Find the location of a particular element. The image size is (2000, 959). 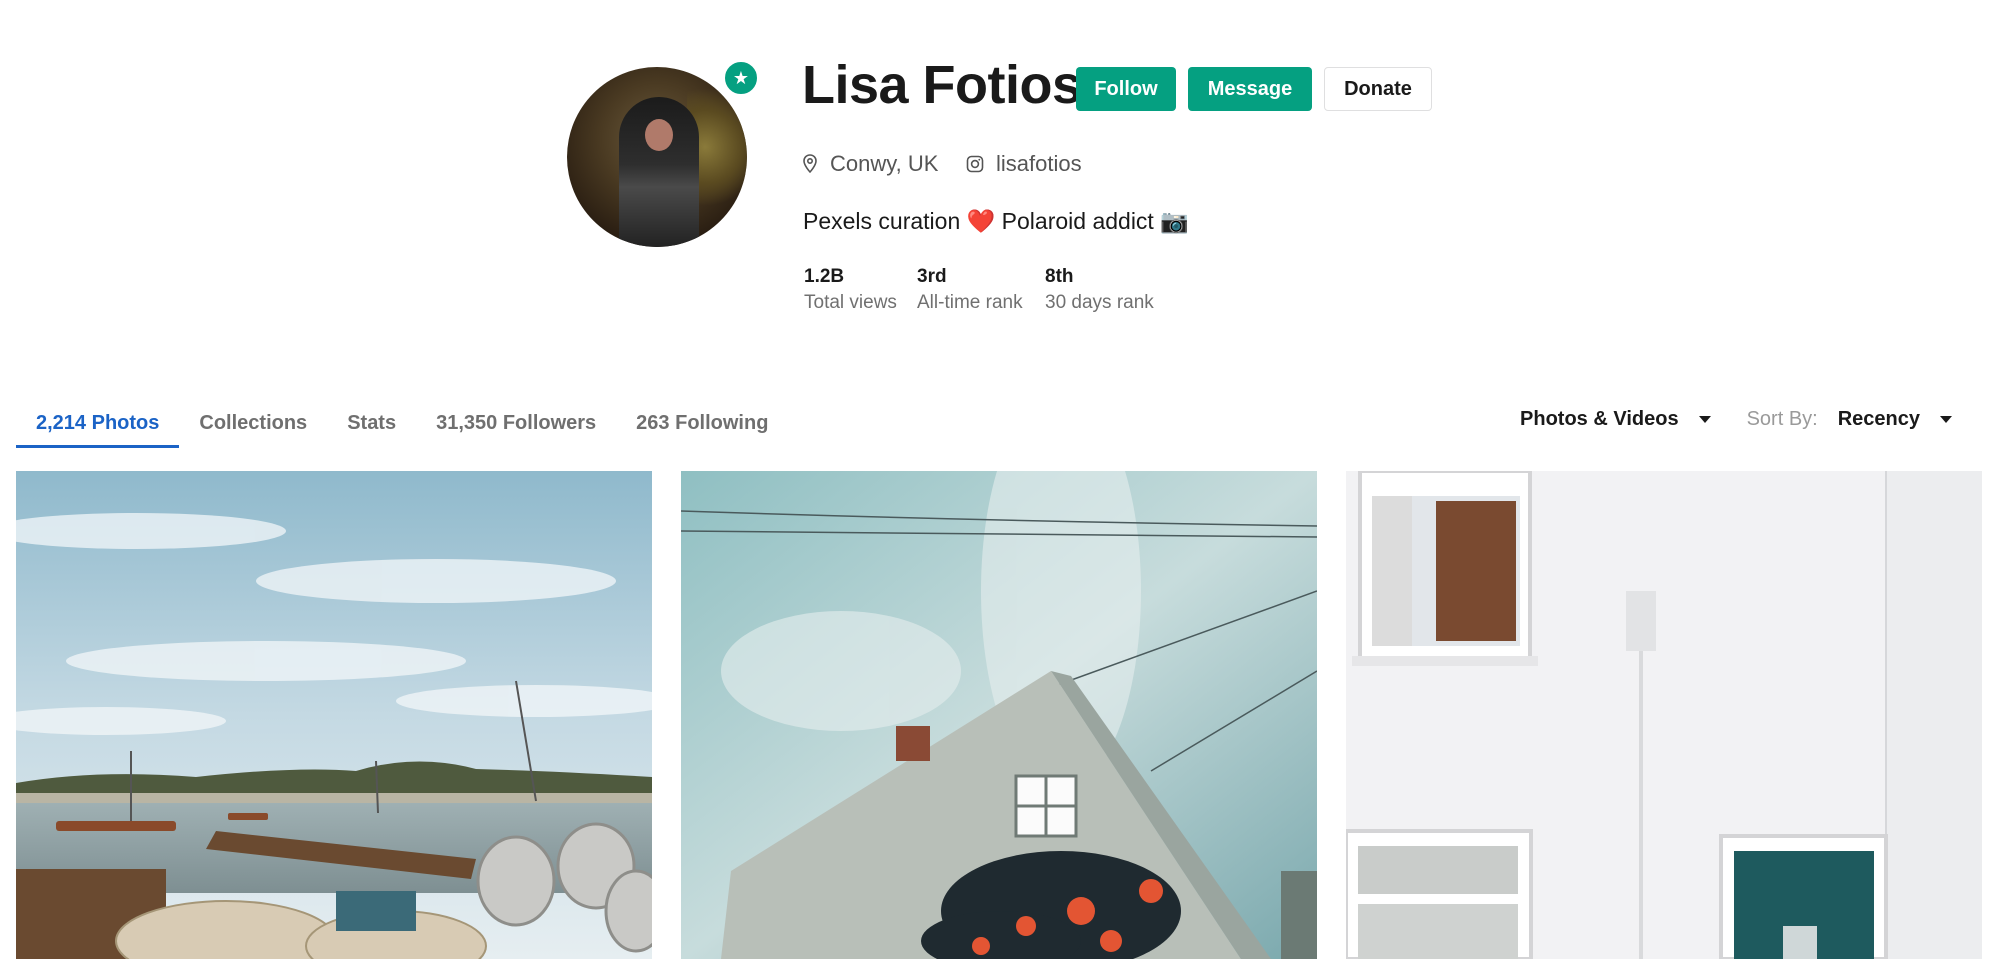

sort-dropdown: Recency is located at coordinates (1895, 419).